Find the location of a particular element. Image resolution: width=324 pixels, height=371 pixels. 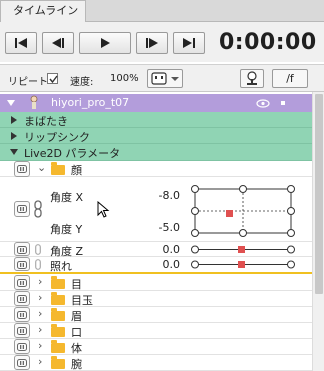

group-label: リップシンク is located at coordinates (57, 137).